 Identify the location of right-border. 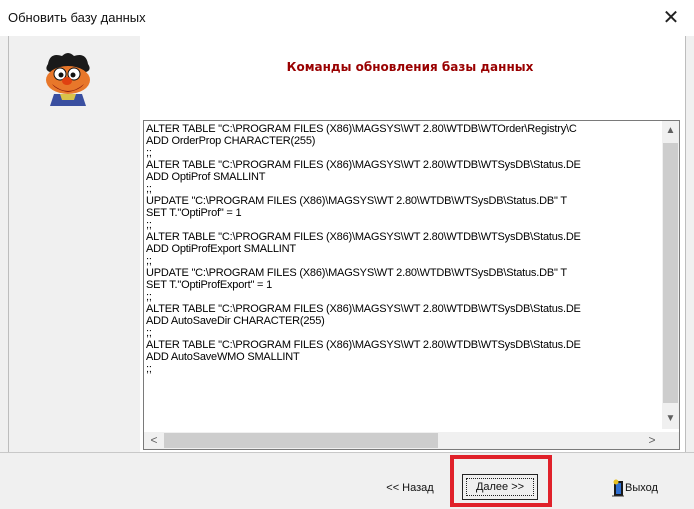
(685, 272).